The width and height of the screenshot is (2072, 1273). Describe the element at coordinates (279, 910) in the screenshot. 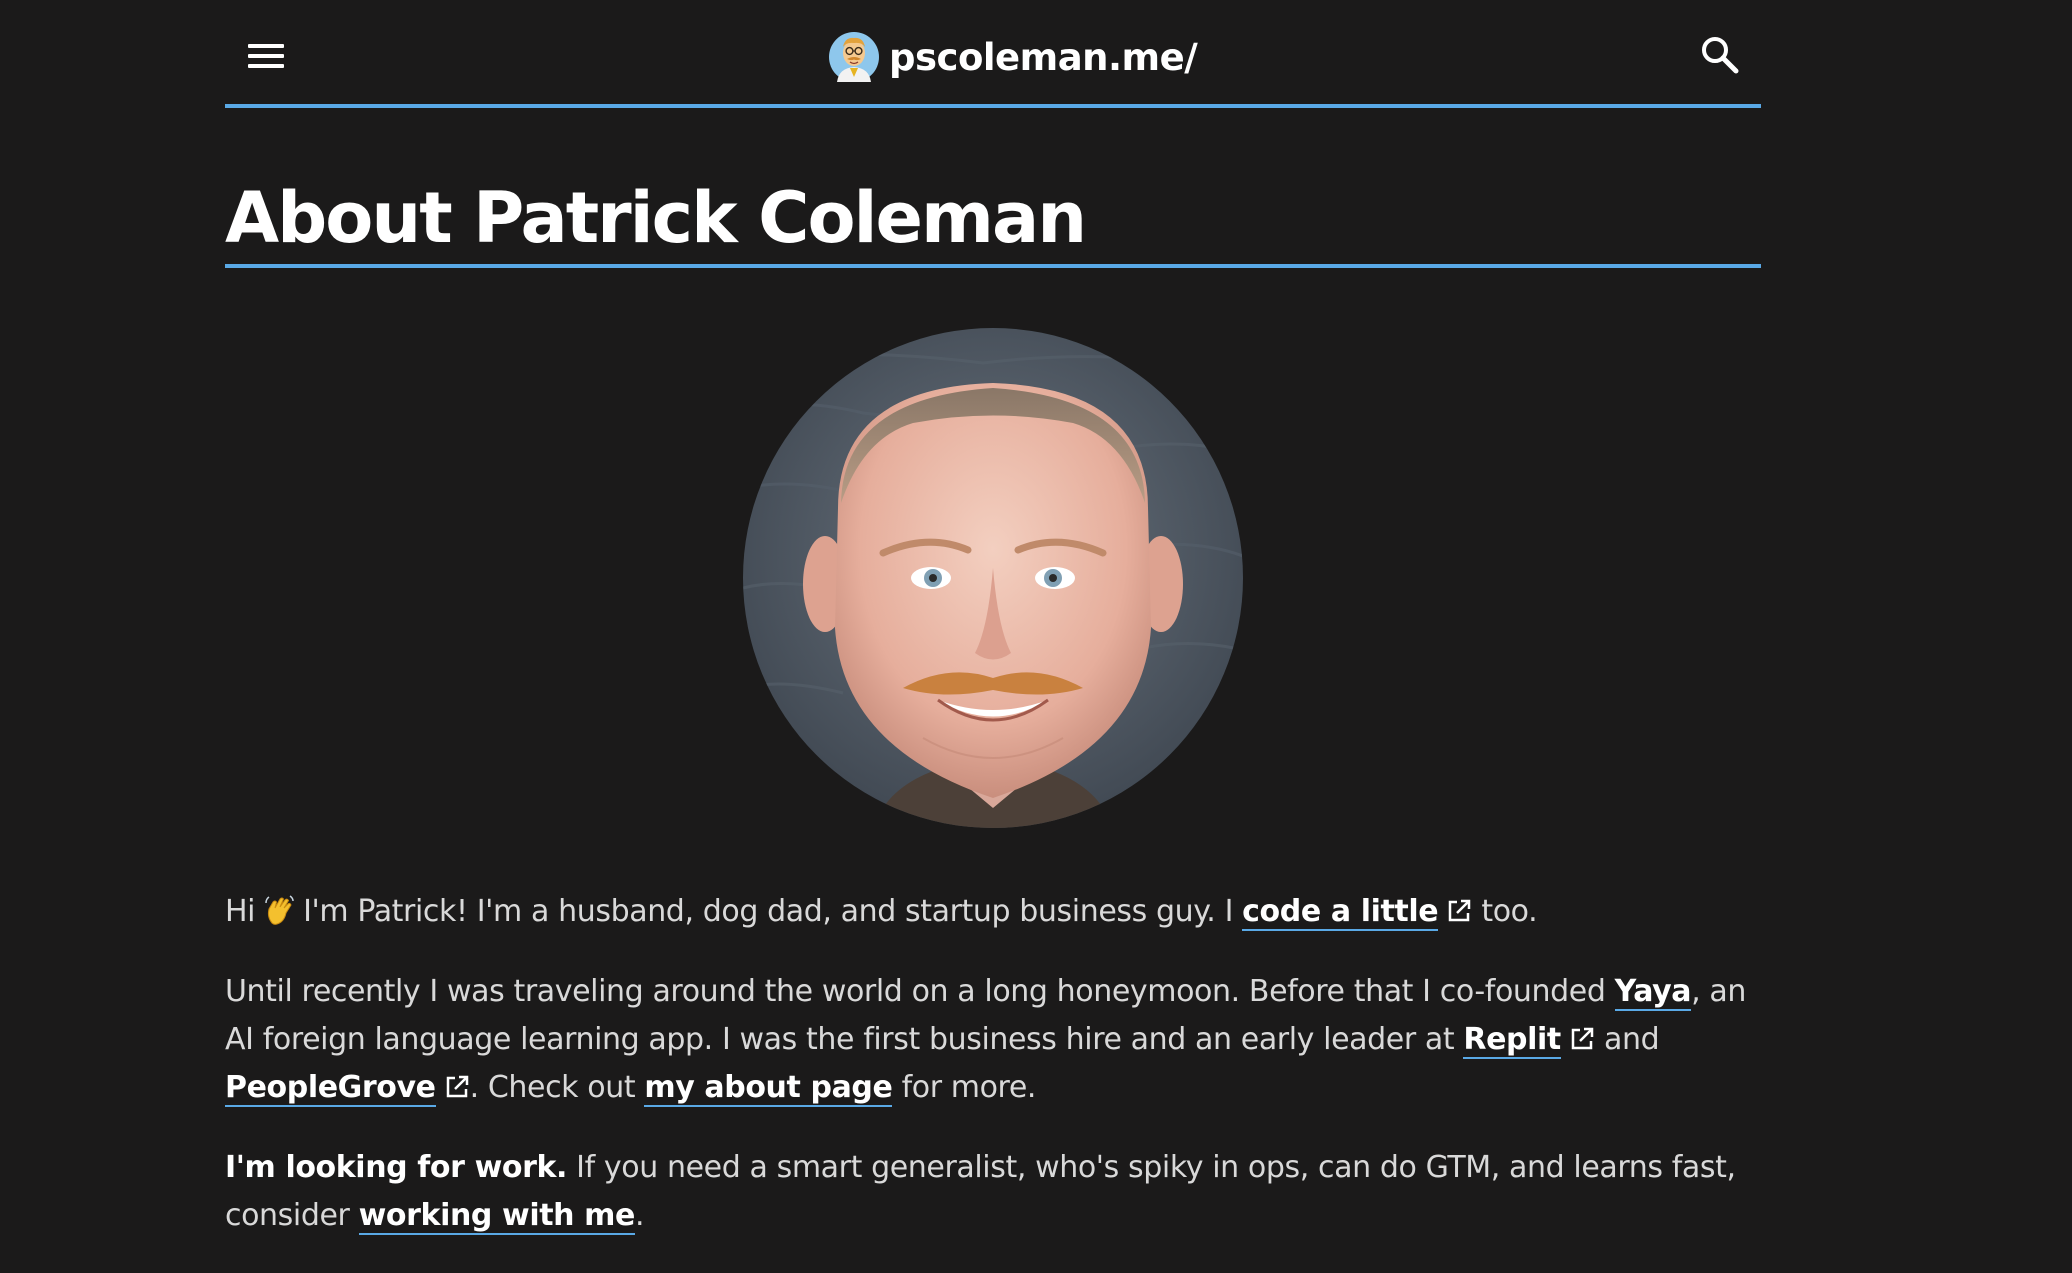

I see `waving-hand-emoji` at that location.